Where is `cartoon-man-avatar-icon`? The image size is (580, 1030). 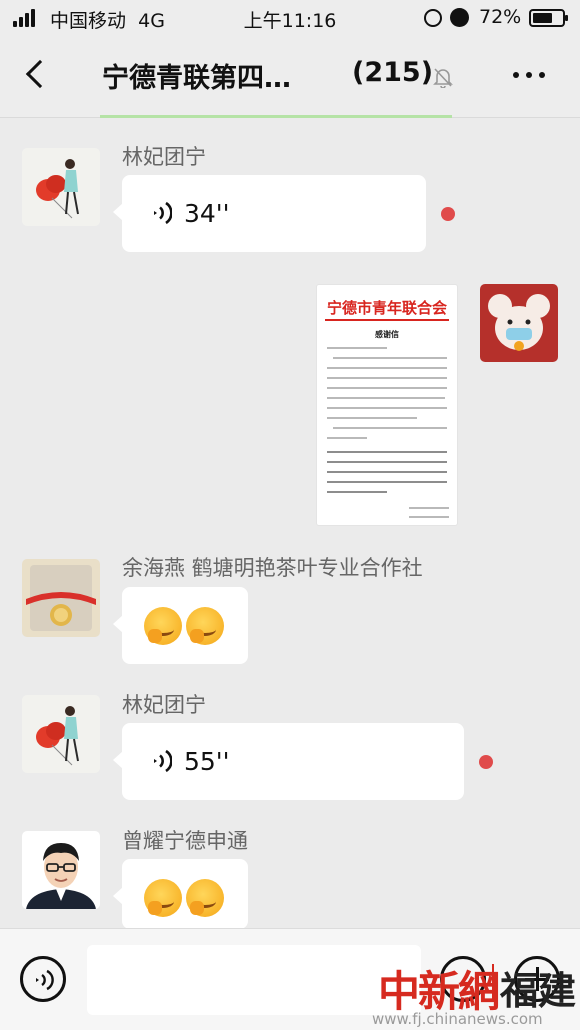
cartoon-man-avatar-icon is located at coordinates (61, 876).